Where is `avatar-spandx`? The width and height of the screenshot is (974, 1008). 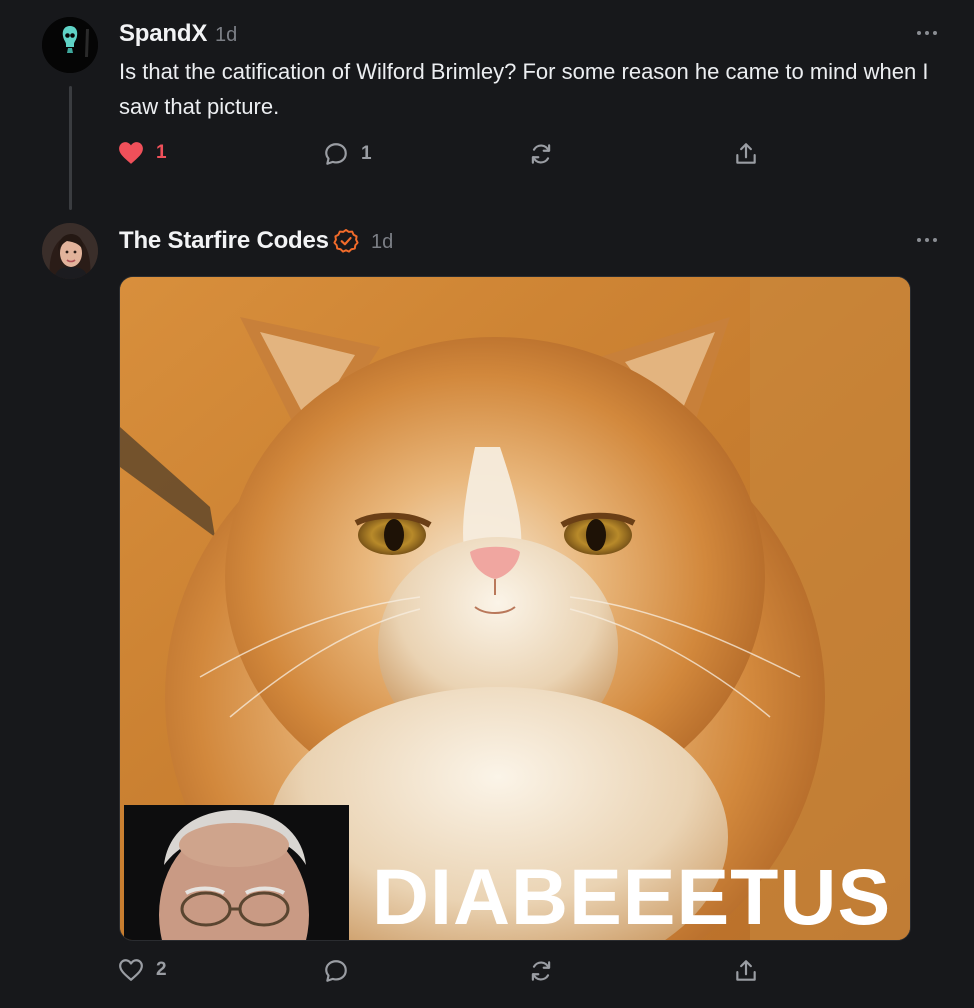 avatar-spandx is located at coordinates (70, 45).